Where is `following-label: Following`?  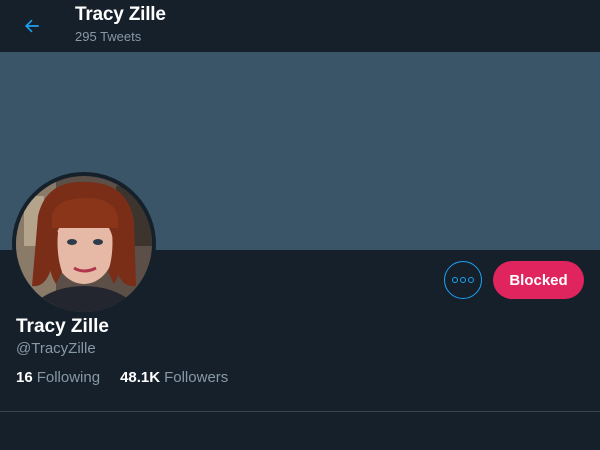
following-label: Following is located at coordinates (68, 377).